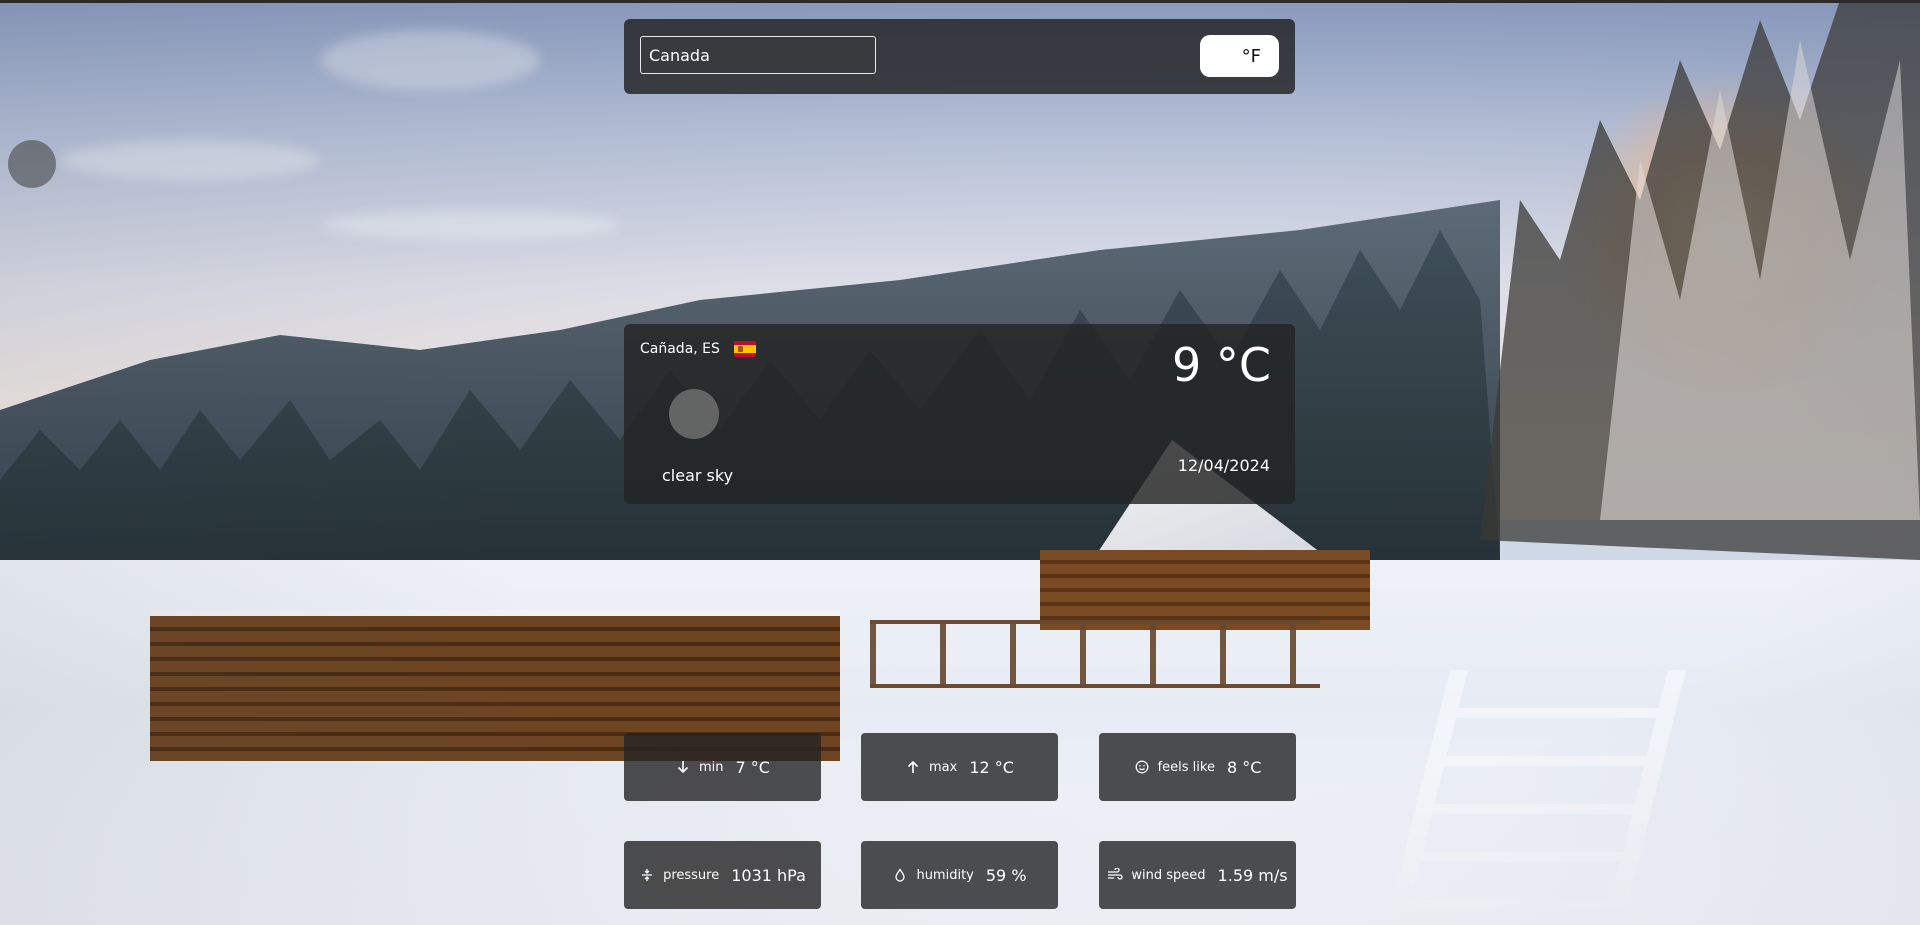 Image resolution: width=1920 pixels, height=925 pixels. I want to click on weather-date: 12/04/2024, so click(1223, 465).